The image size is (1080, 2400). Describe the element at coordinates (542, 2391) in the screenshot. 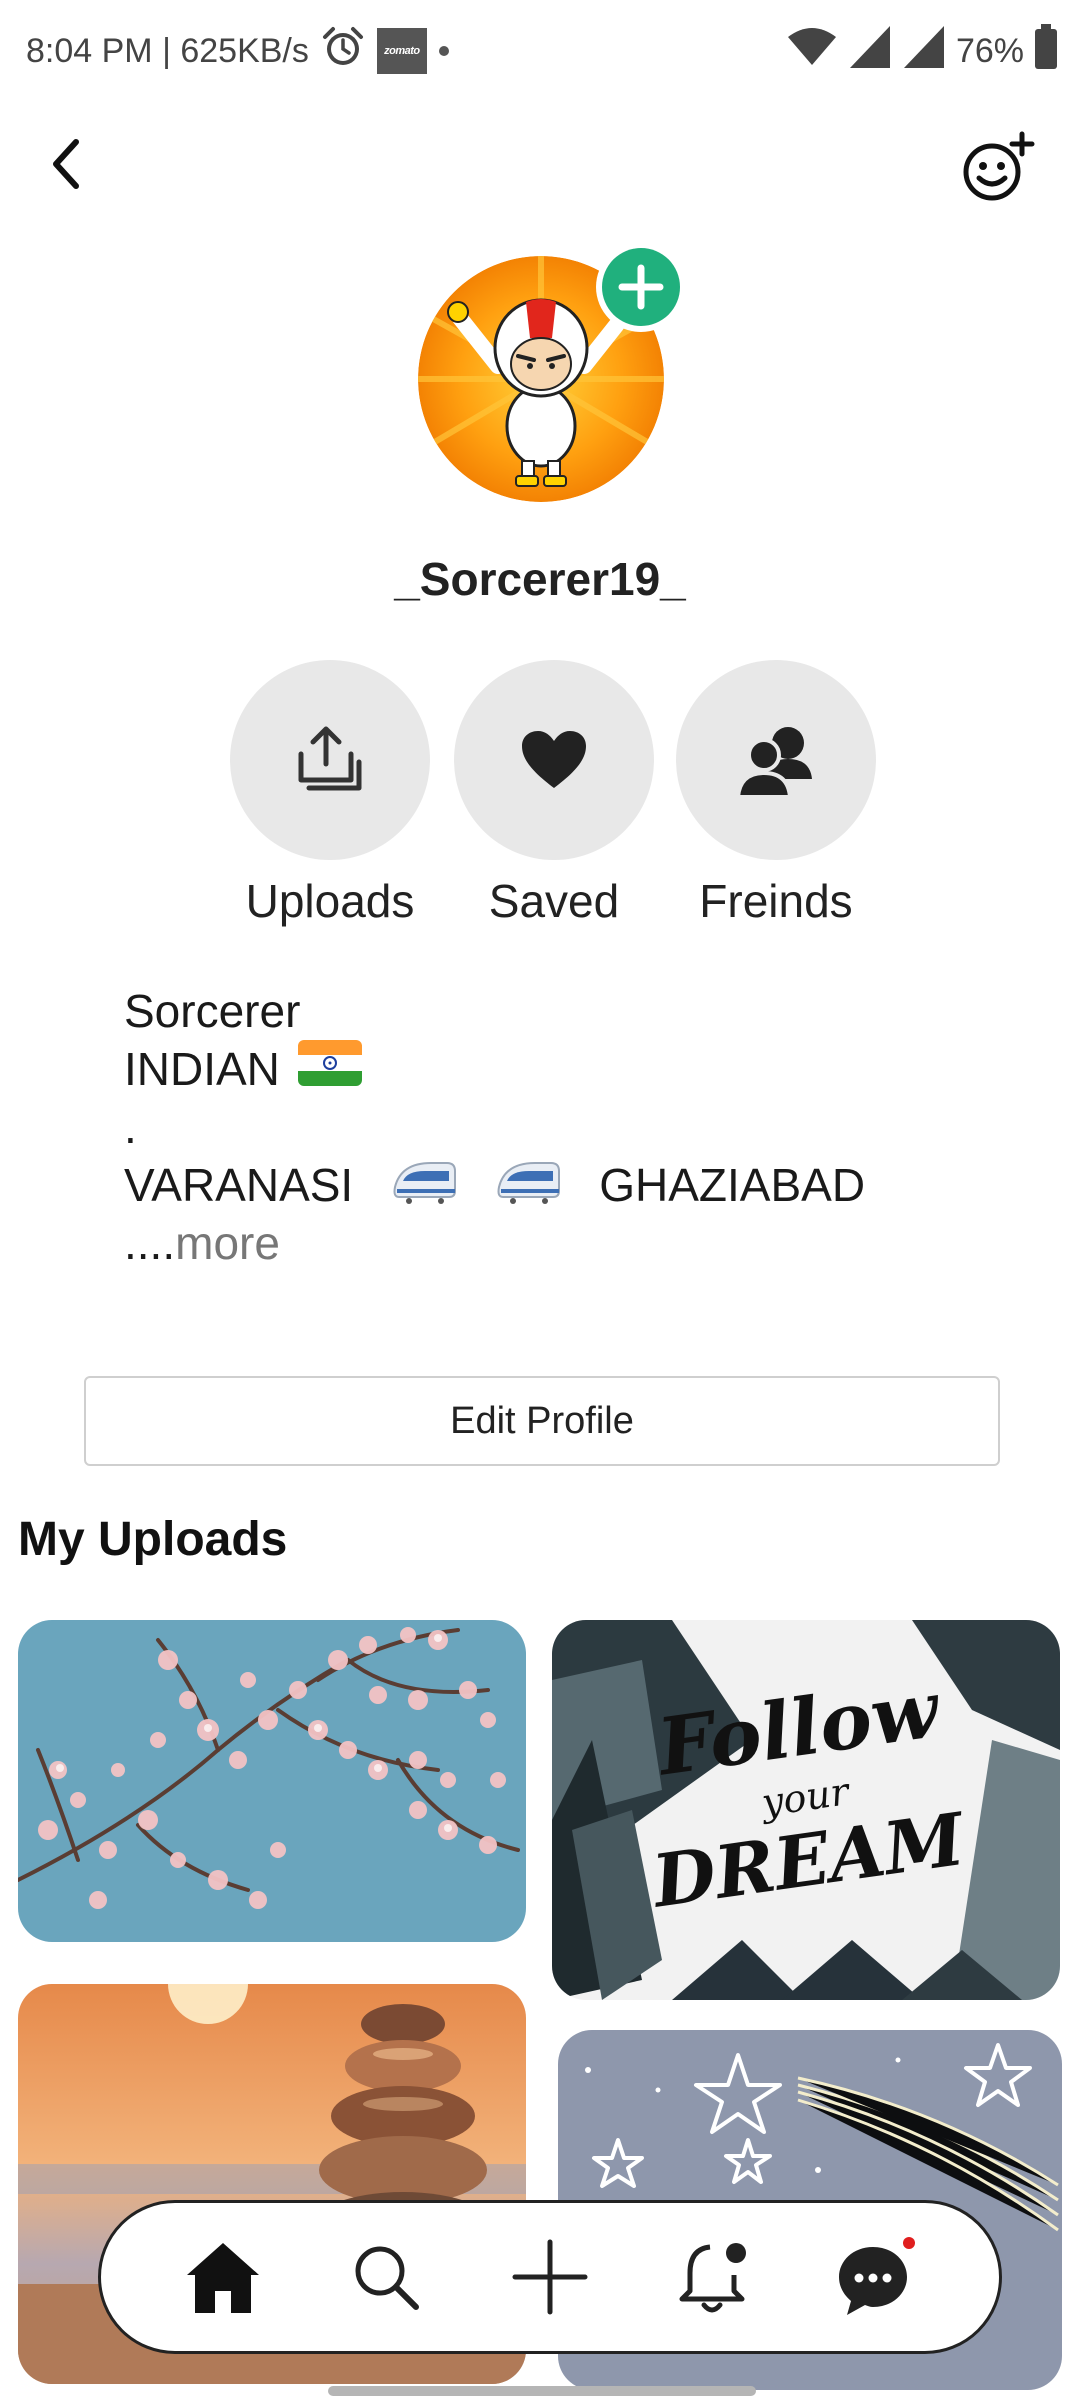

I see `home-indicator` at that location.